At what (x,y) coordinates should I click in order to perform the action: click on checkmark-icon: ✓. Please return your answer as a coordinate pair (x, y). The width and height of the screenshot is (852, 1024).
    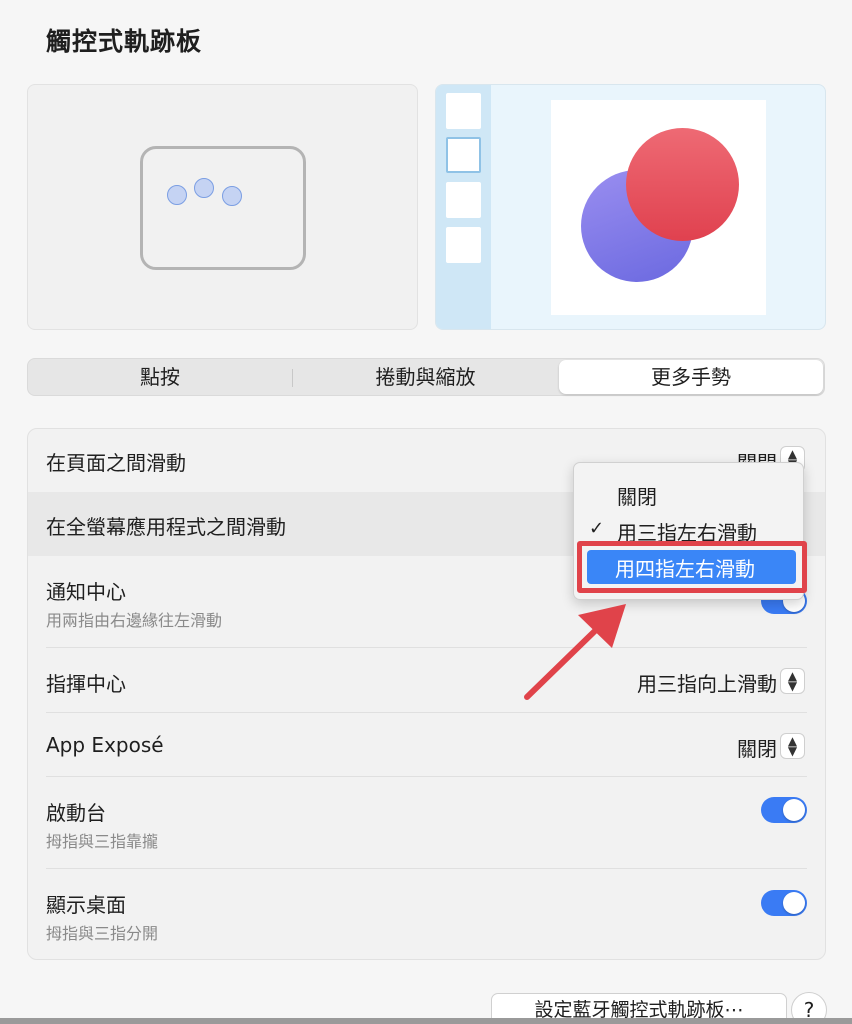
    Looking at the image, I should click on (597, 528).